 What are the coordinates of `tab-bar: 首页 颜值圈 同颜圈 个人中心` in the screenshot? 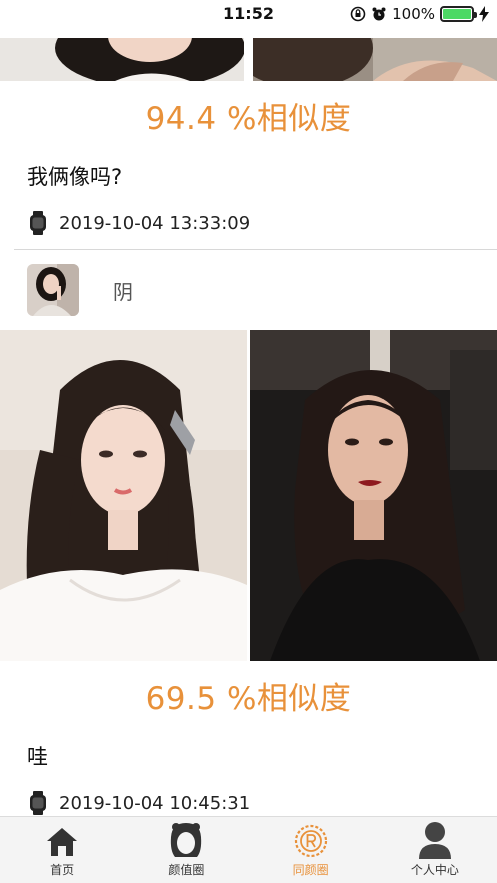 It's located at (248, 849).